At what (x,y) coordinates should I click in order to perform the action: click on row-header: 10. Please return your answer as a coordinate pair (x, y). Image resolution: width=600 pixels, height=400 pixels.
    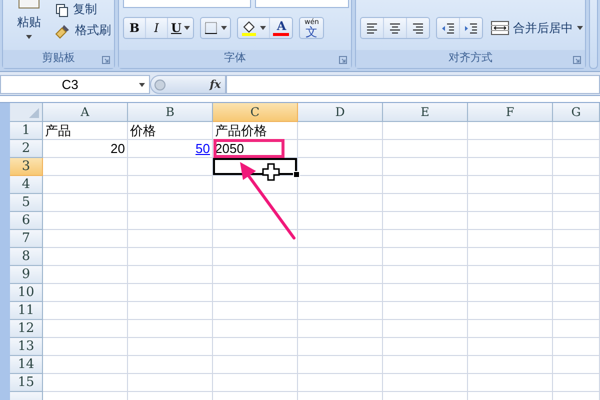
    Looking at the image, I should click on (26, 293).